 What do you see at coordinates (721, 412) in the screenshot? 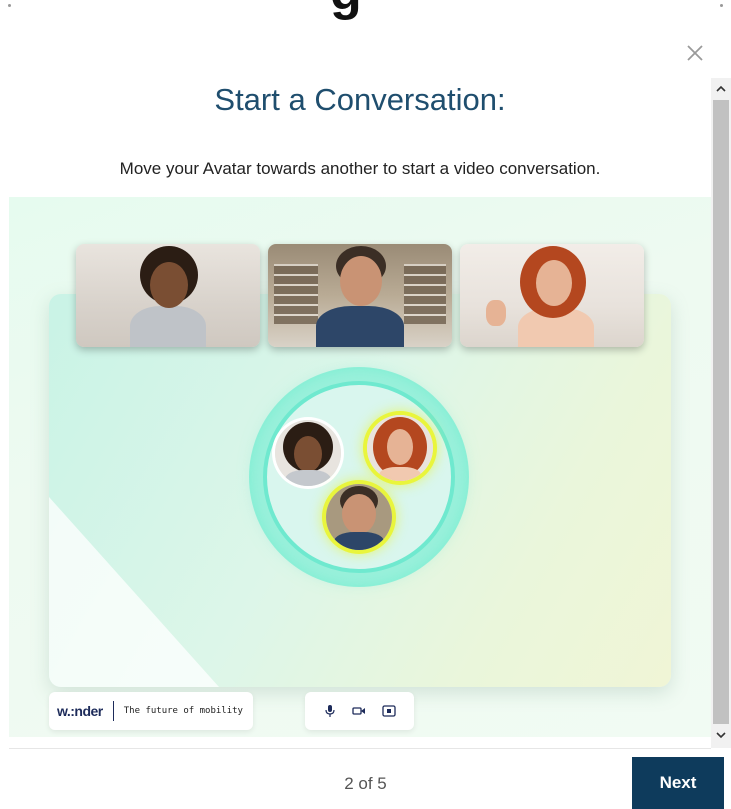
I see `scrollbar-thumb` at bounding box center [721, 412].